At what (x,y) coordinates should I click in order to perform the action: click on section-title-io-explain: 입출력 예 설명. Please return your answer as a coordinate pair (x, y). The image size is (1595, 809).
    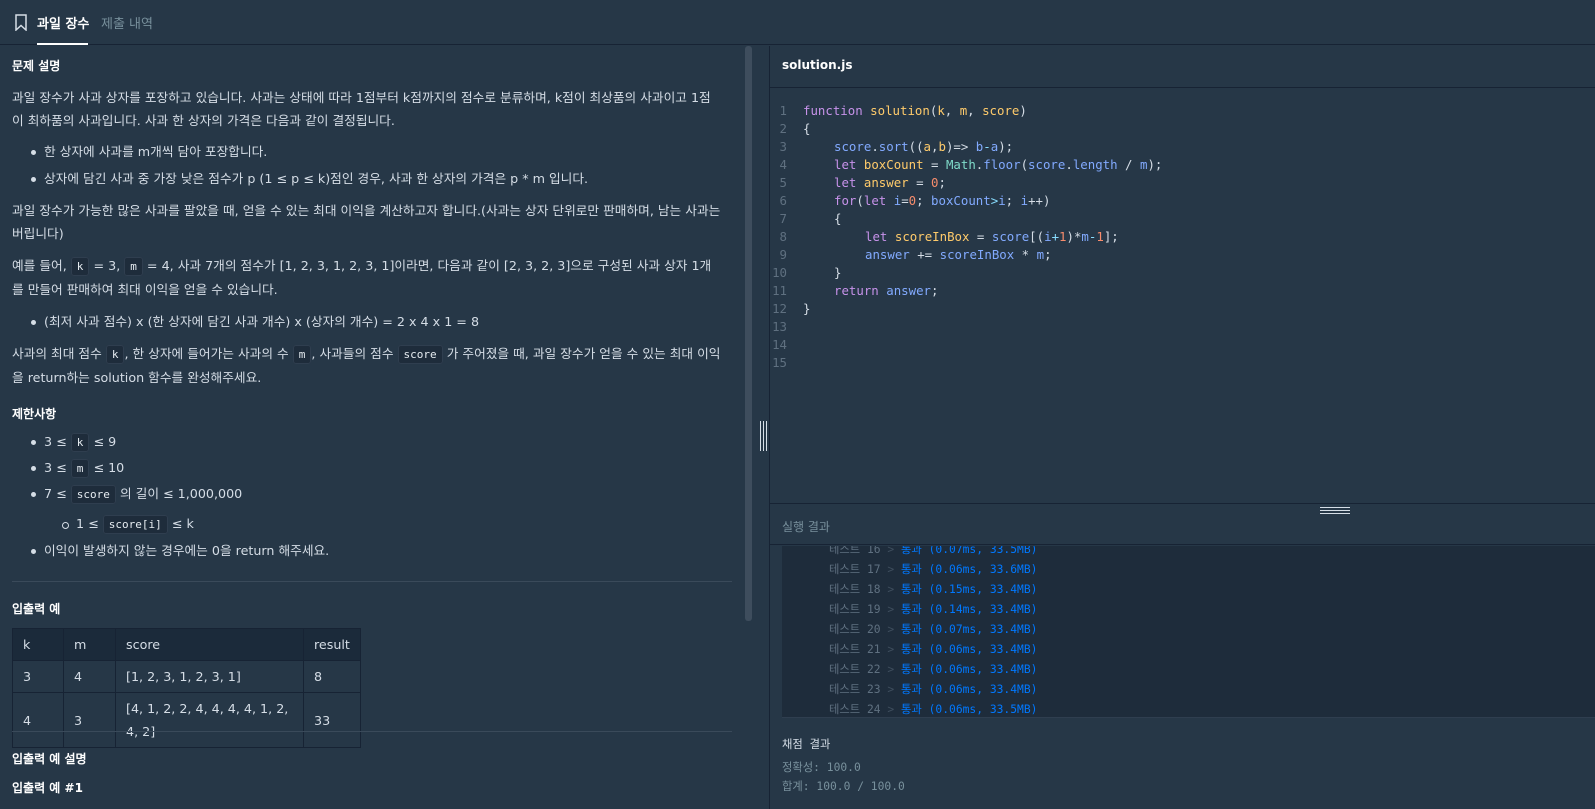
    Looking at the image, I should click on (49, 759).